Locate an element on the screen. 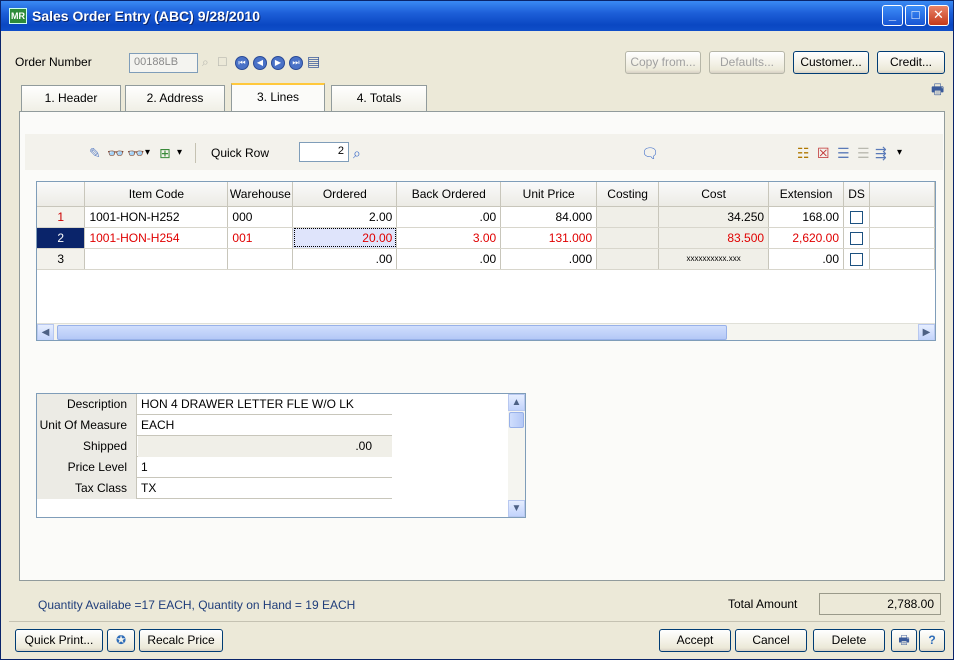  help-icon: ? is located at coordinates (932, 640).